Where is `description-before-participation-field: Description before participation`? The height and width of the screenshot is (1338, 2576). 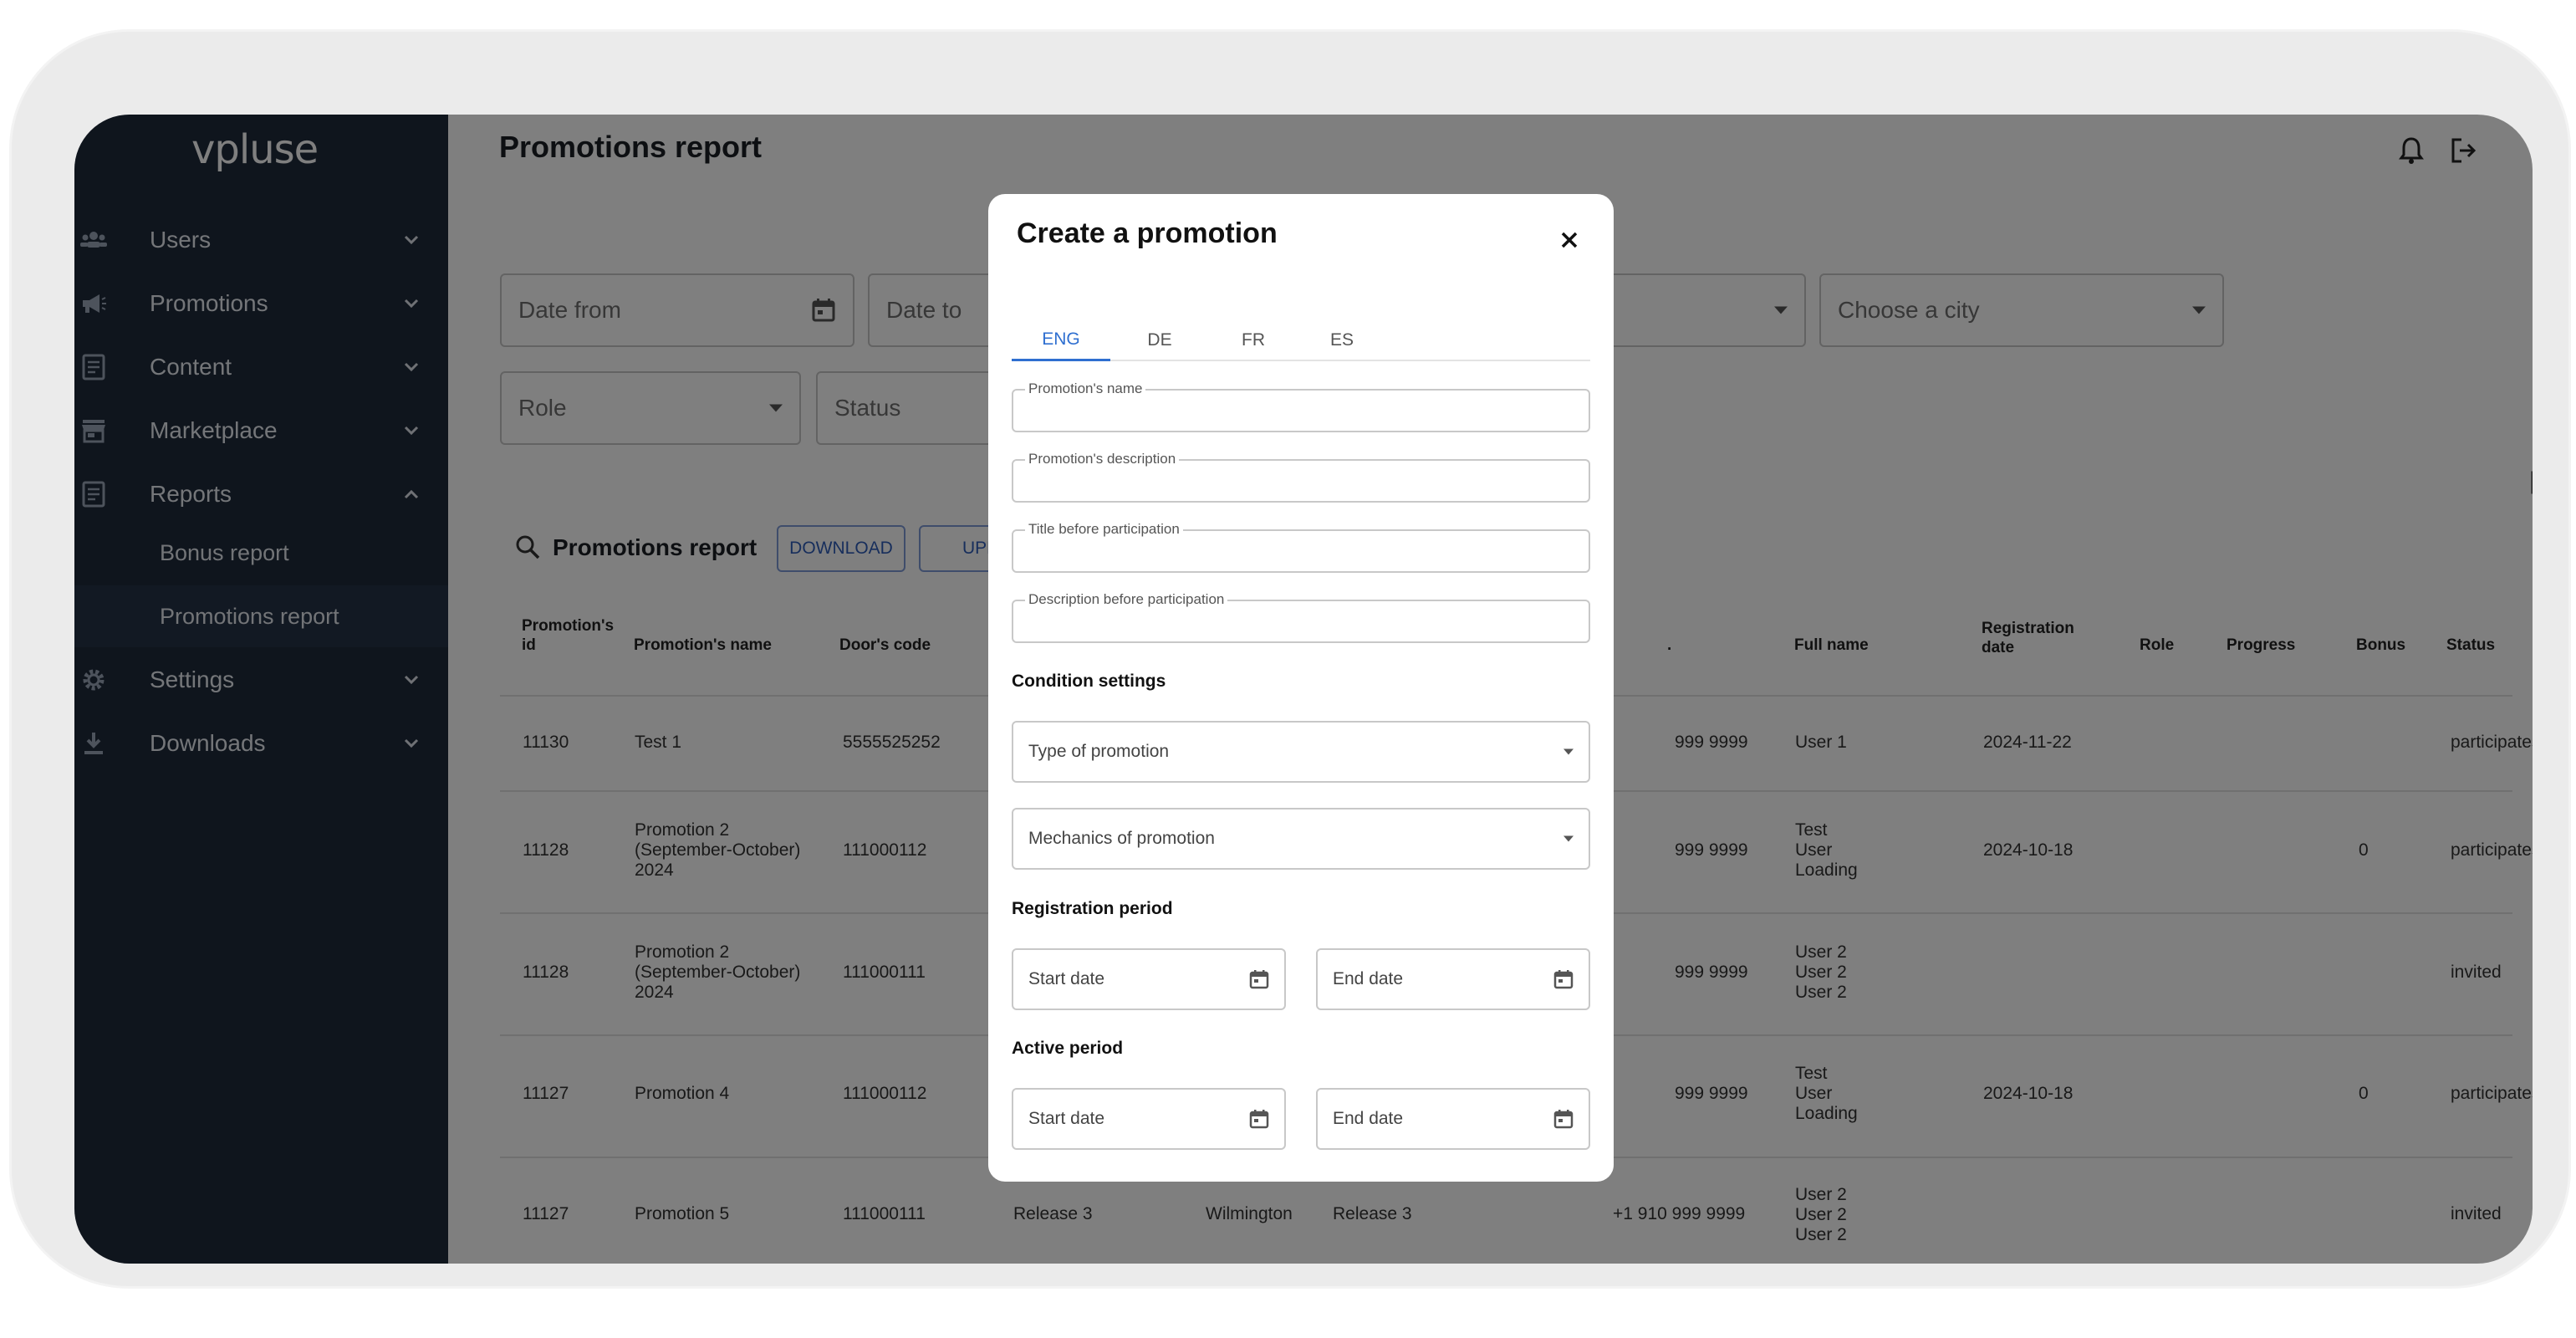 description-before-participation-field: Description before participation is located at coordinates (1301, 617).